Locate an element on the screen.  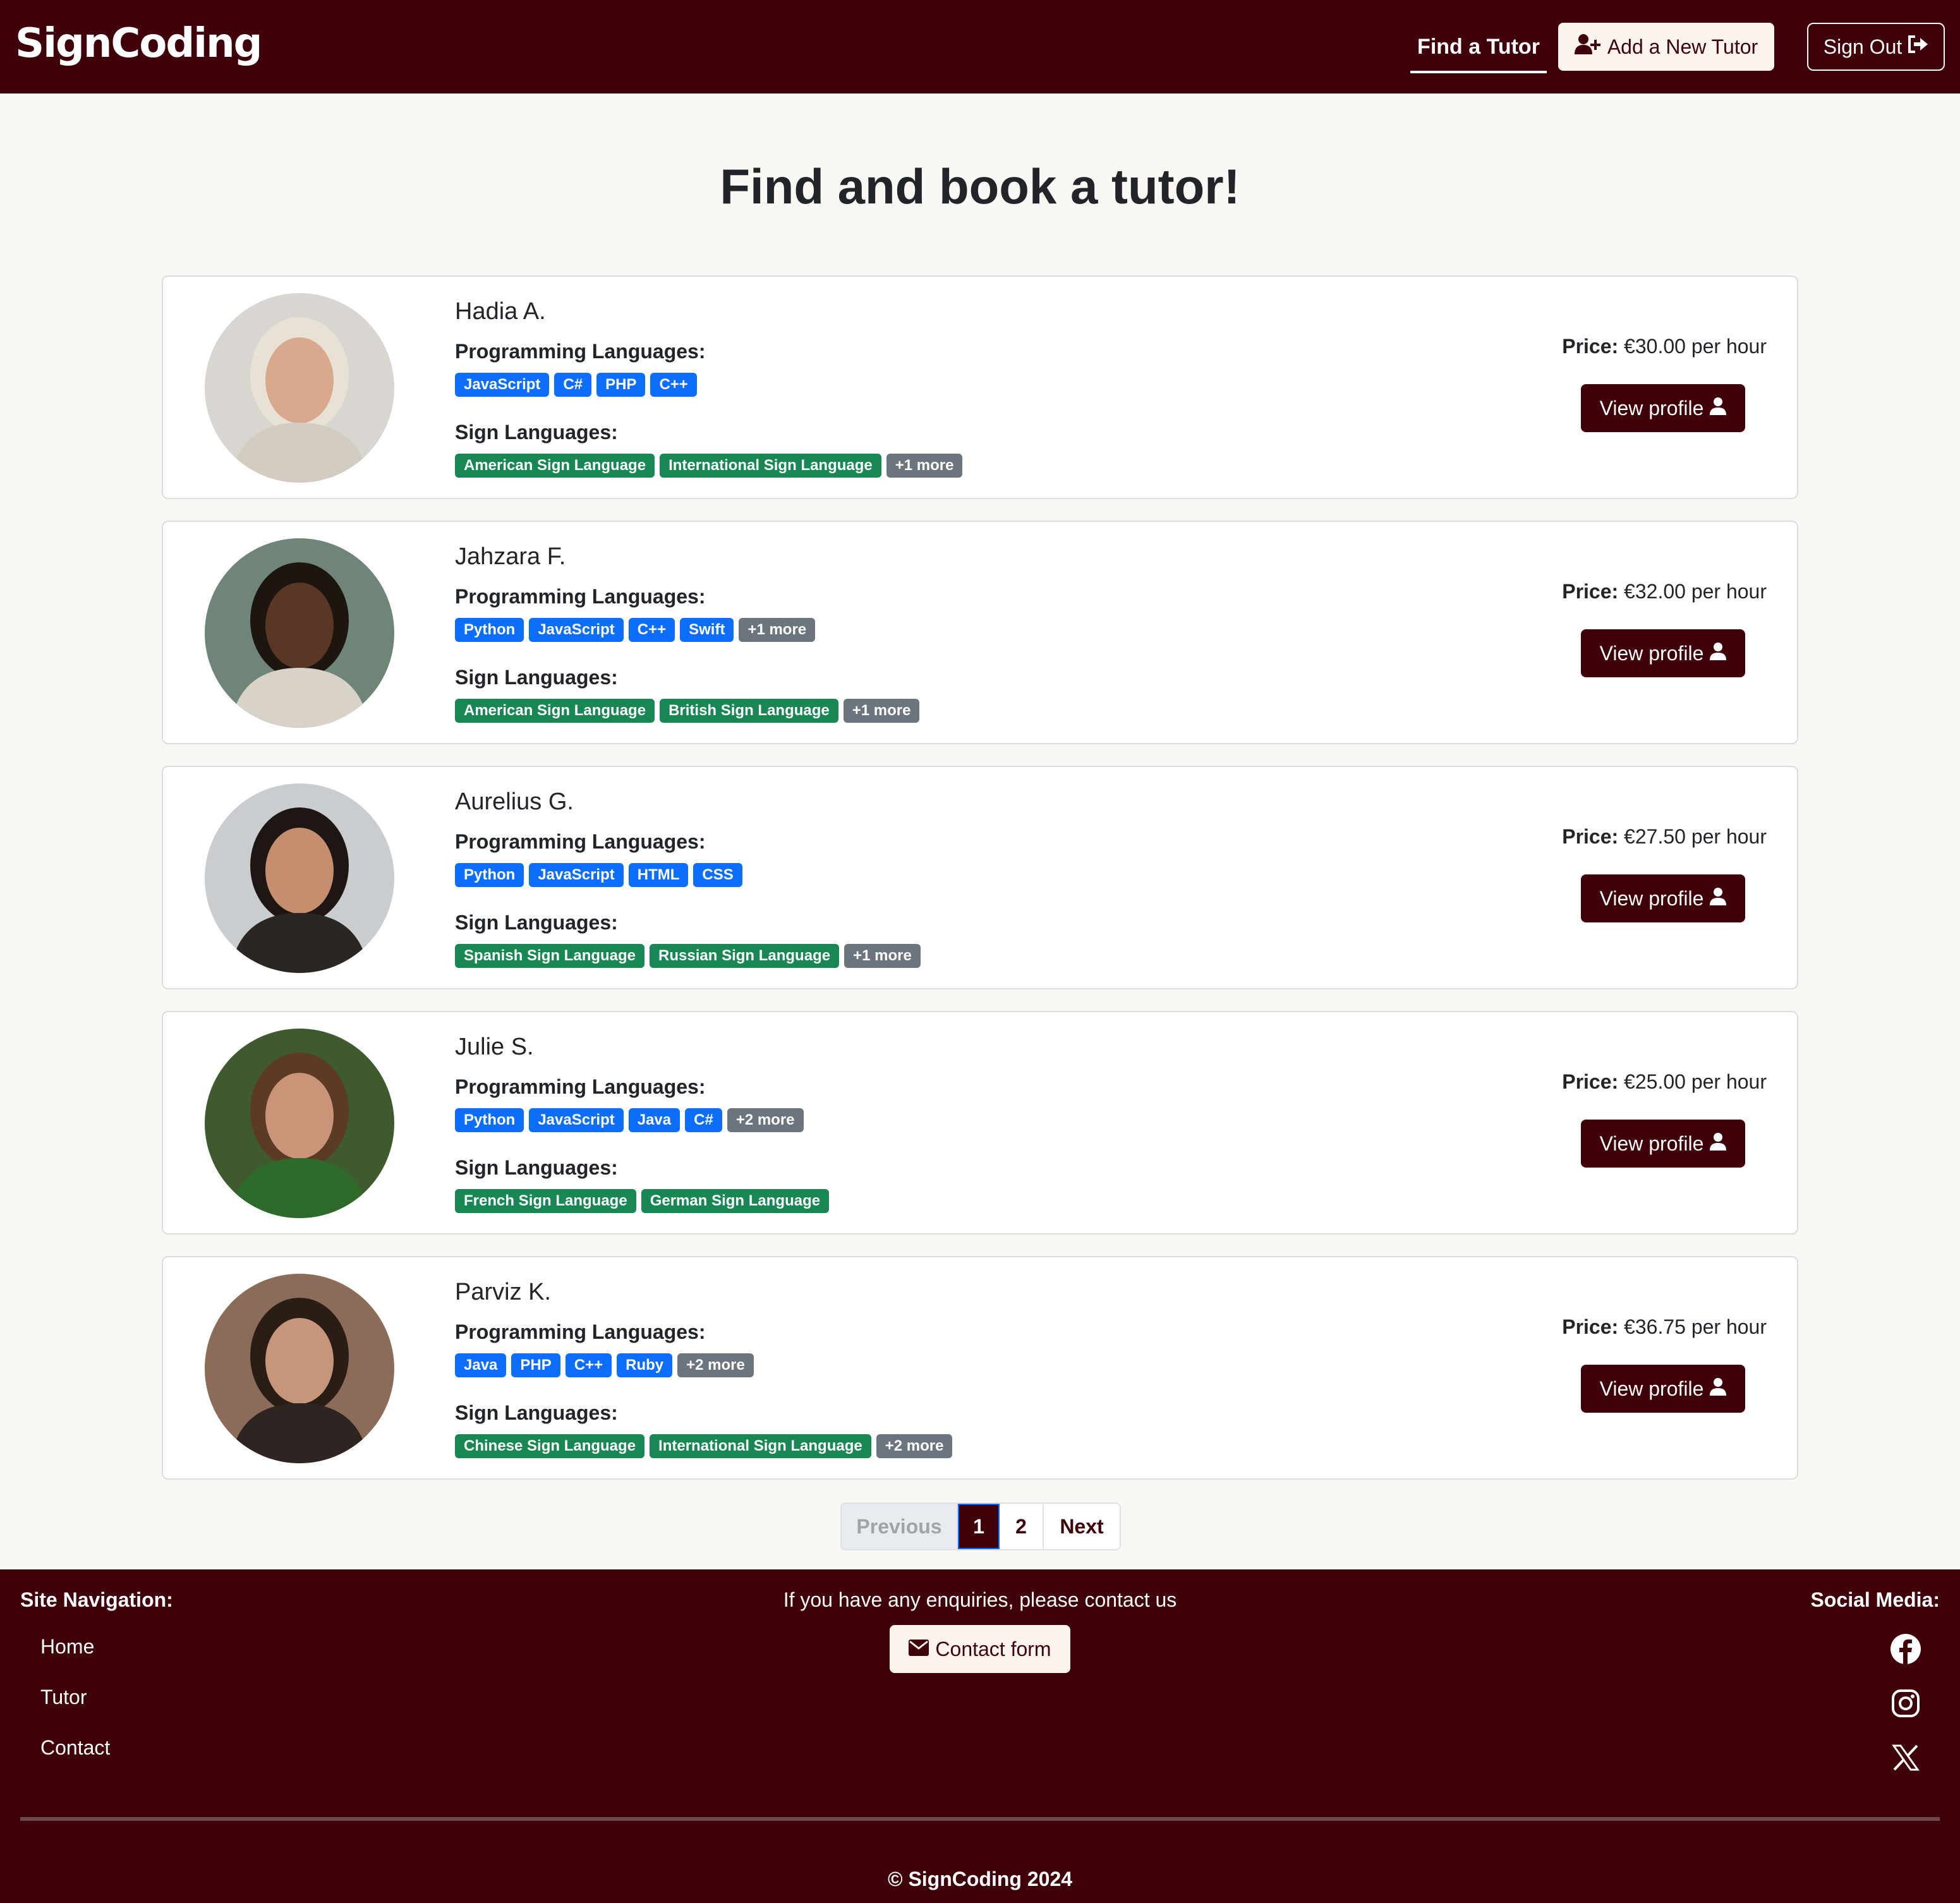
pagination-page-1: 1 is located at coordinates (979, 1527).